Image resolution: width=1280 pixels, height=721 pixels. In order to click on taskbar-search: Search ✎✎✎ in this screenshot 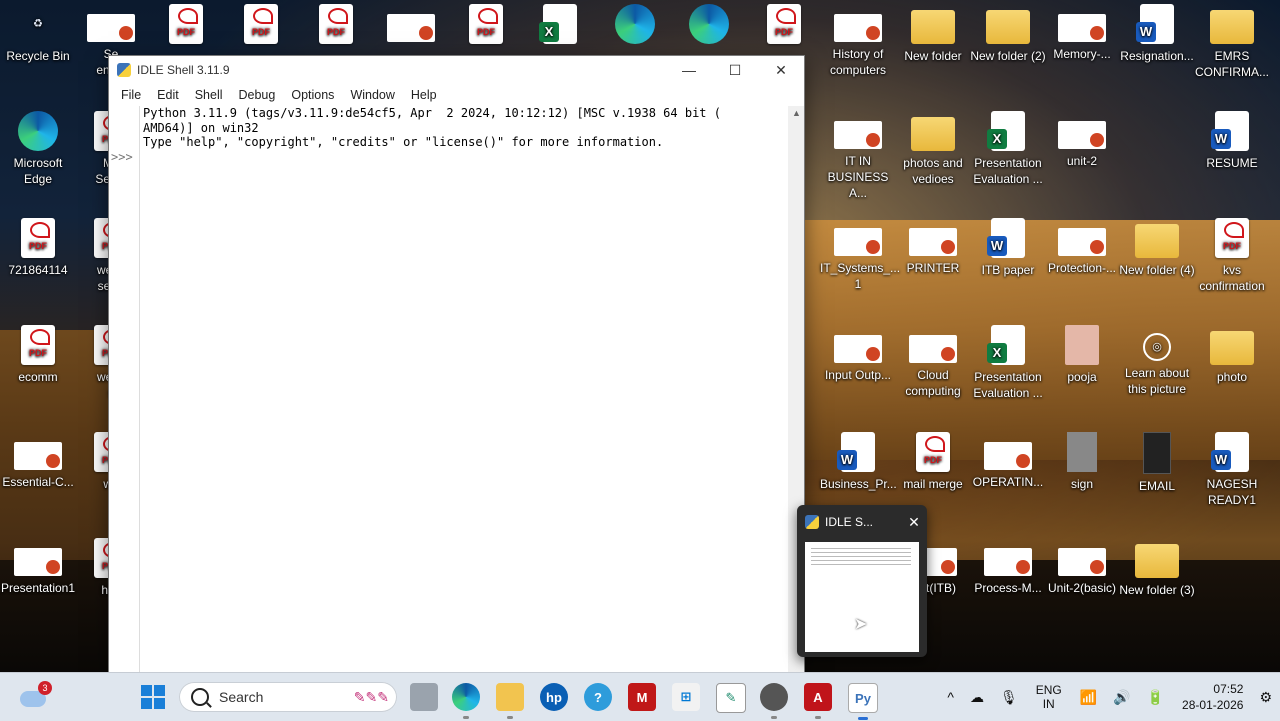, I will do `click(288, 697)`.